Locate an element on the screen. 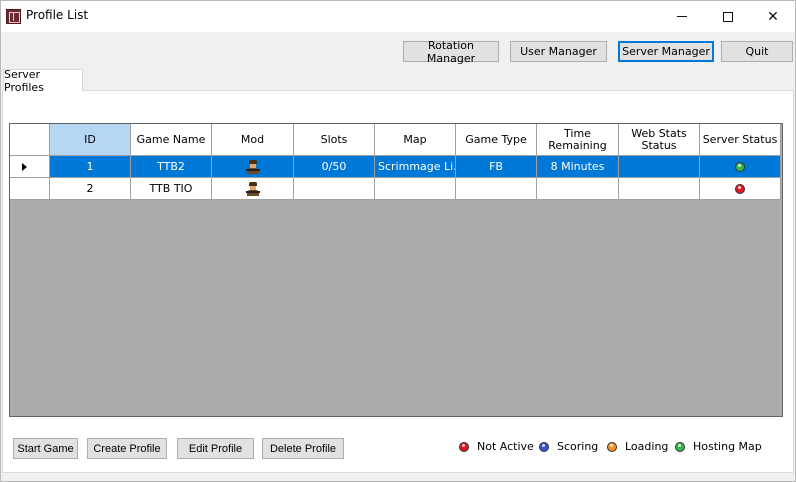 This screenshot has width=796, height=482. maximize-icon is located at coordinates (728, 16).